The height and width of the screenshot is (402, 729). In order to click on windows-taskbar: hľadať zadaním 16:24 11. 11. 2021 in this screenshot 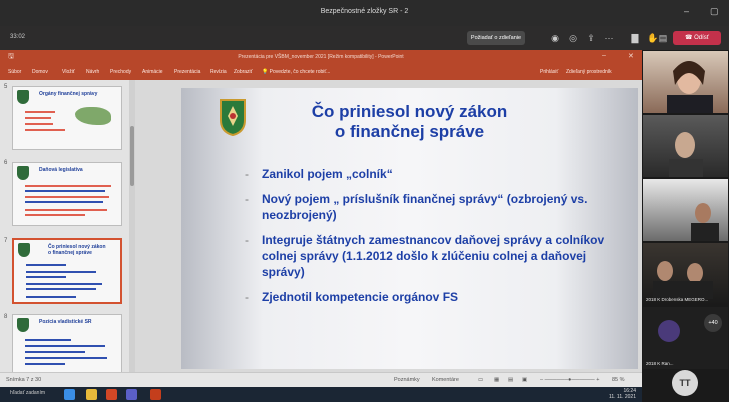, I will do `click(321, 394)`.